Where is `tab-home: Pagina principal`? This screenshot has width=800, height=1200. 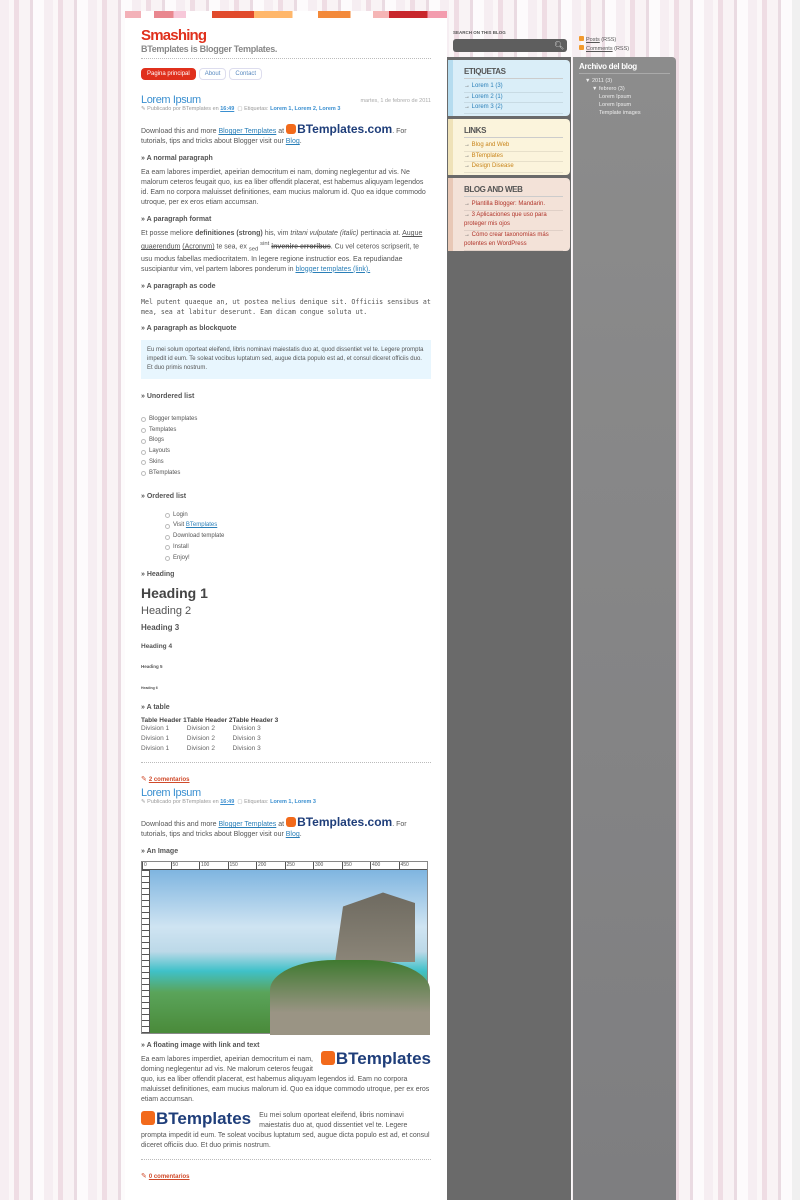
tab-home: Pagina principal is located at coordinates (168, 74).